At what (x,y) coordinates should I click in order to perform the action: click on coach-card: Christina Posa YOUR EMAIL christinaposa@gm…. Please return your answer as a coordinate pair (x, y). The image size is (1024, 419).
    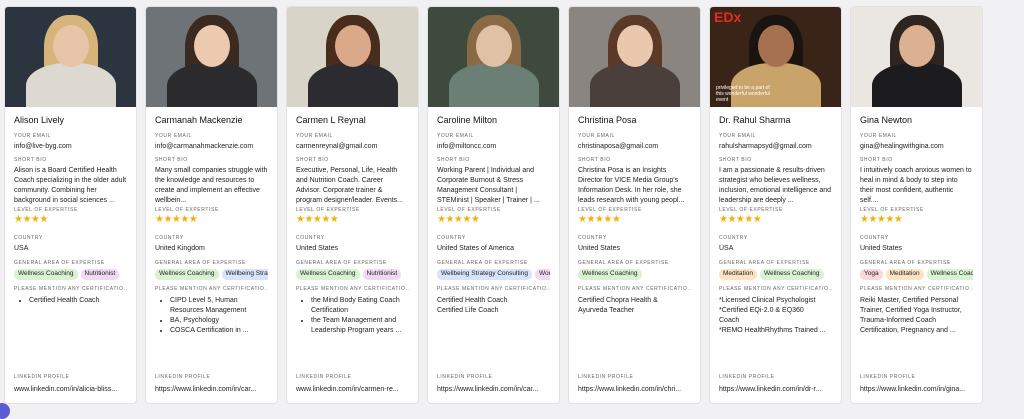
    Looking at the image, I should click on (634, 205).